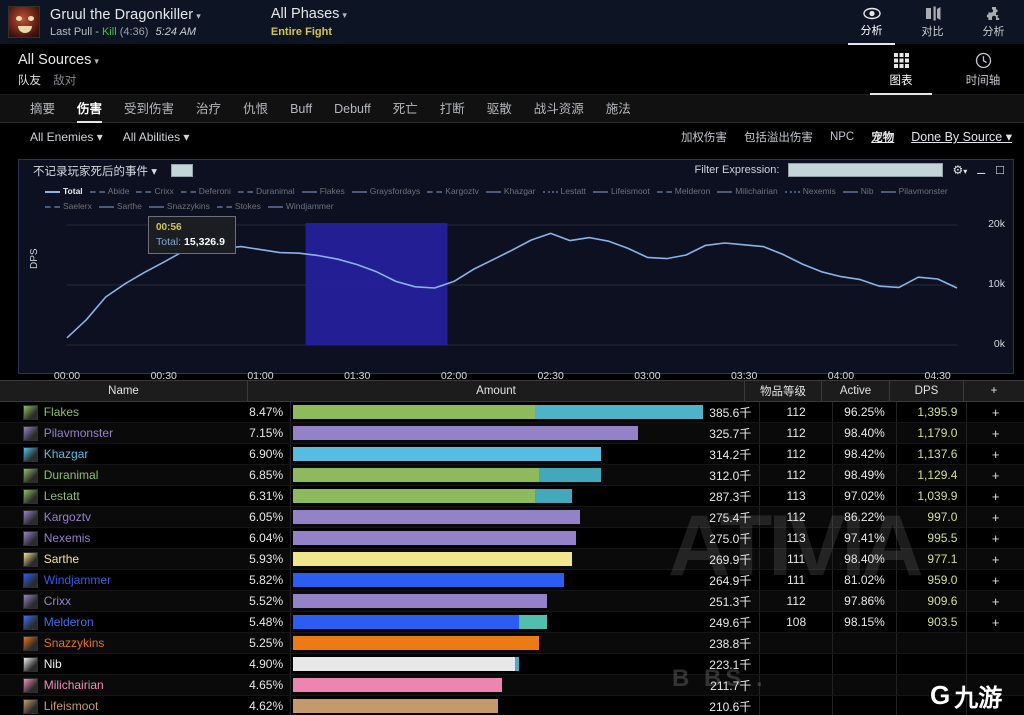 The image size is (1024, 715). What do you see at coordinates (499, 109) in the screenshot?
I see `tab-dispels: 驱散` at bounding box center [499, 109].